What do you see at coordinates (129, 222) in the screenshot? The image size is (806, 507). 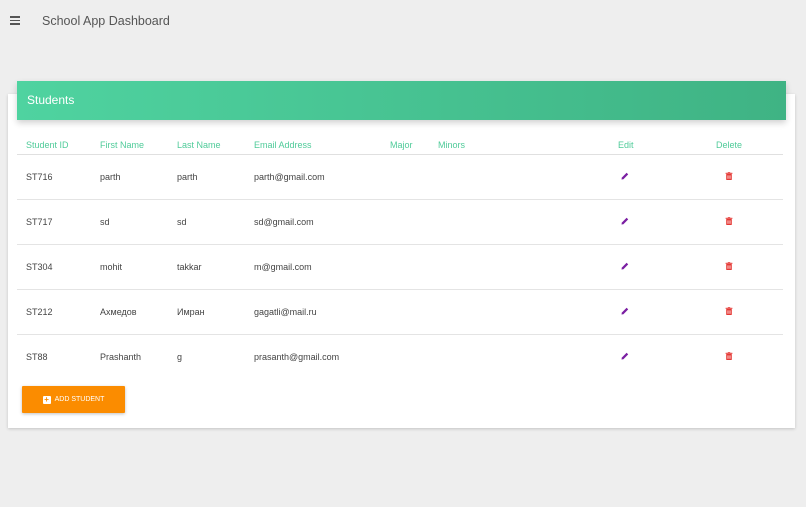 I see `cell-first-name: sd` at bounding box center [129, 222].